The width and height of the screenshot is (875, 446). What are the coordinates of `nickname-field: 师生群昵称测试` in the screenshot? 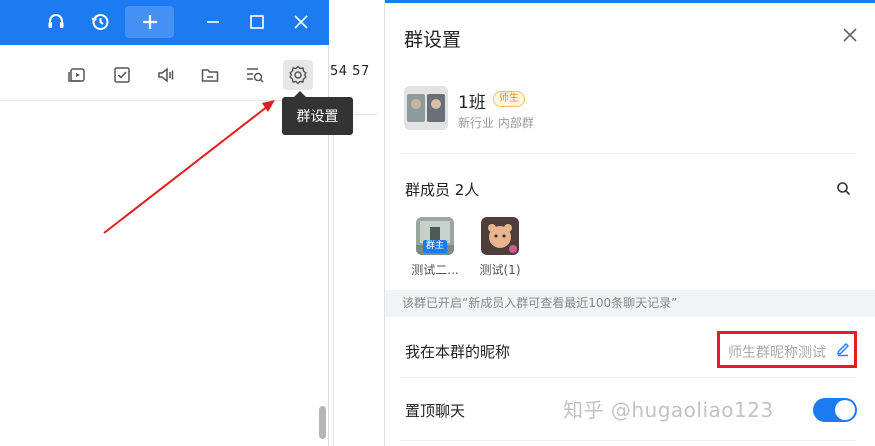 It's located at (777, 352).